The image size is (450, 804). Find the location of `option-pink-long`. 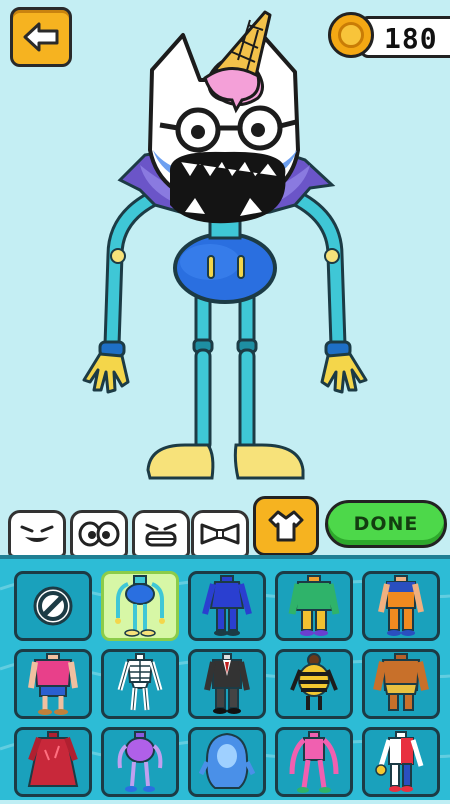

option-pink-long is located at coordinates (314, 762).